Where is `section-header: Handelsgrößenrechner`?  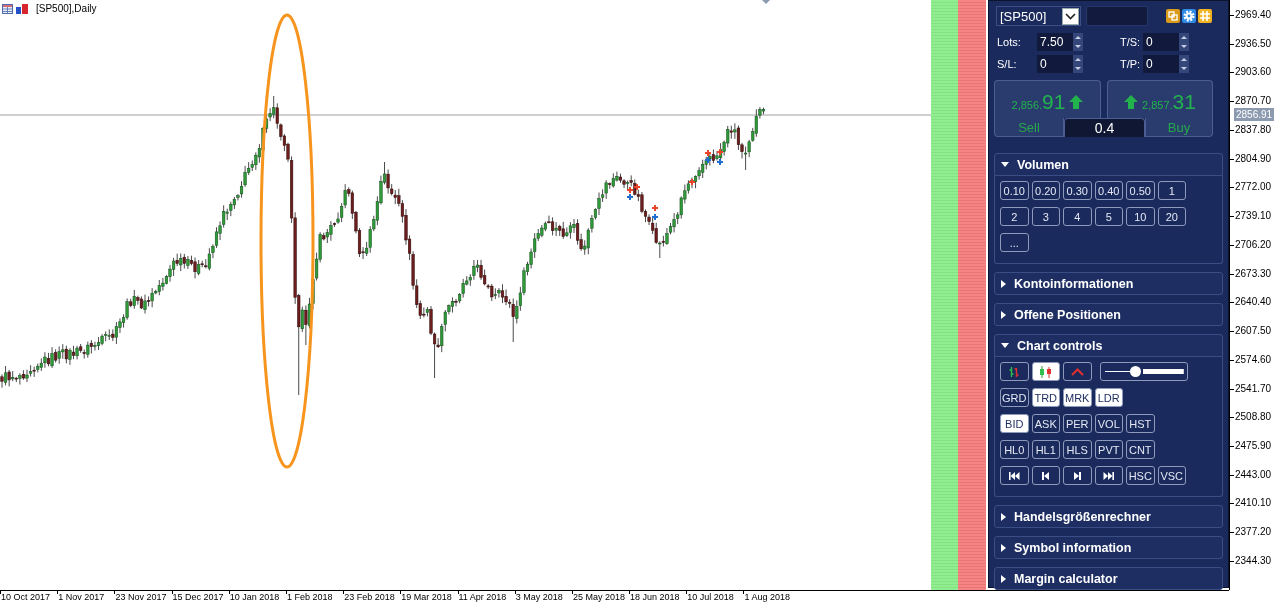
section-header: Handelsgrößenrechner is located at coordinates (1108, 516).